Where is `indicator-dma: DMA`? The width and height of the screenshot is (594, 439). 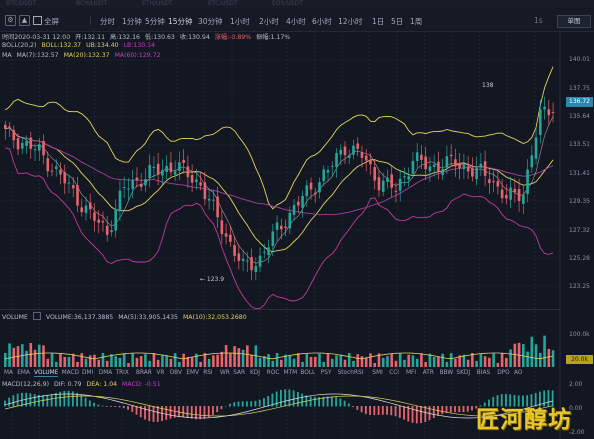
indicator-dma: DMA is located at coordinates (105, 373).